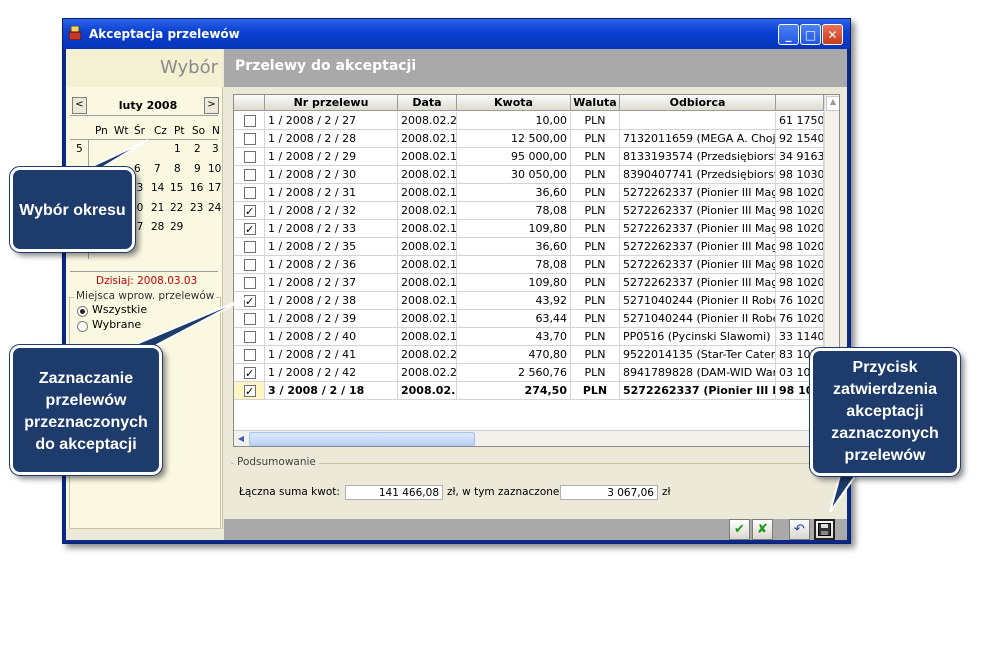  What do you see at coordinates (86, 378) in the screenshot?
I see `callout-marking-line: Zaznaczanie` at bounding box center [86, 378].